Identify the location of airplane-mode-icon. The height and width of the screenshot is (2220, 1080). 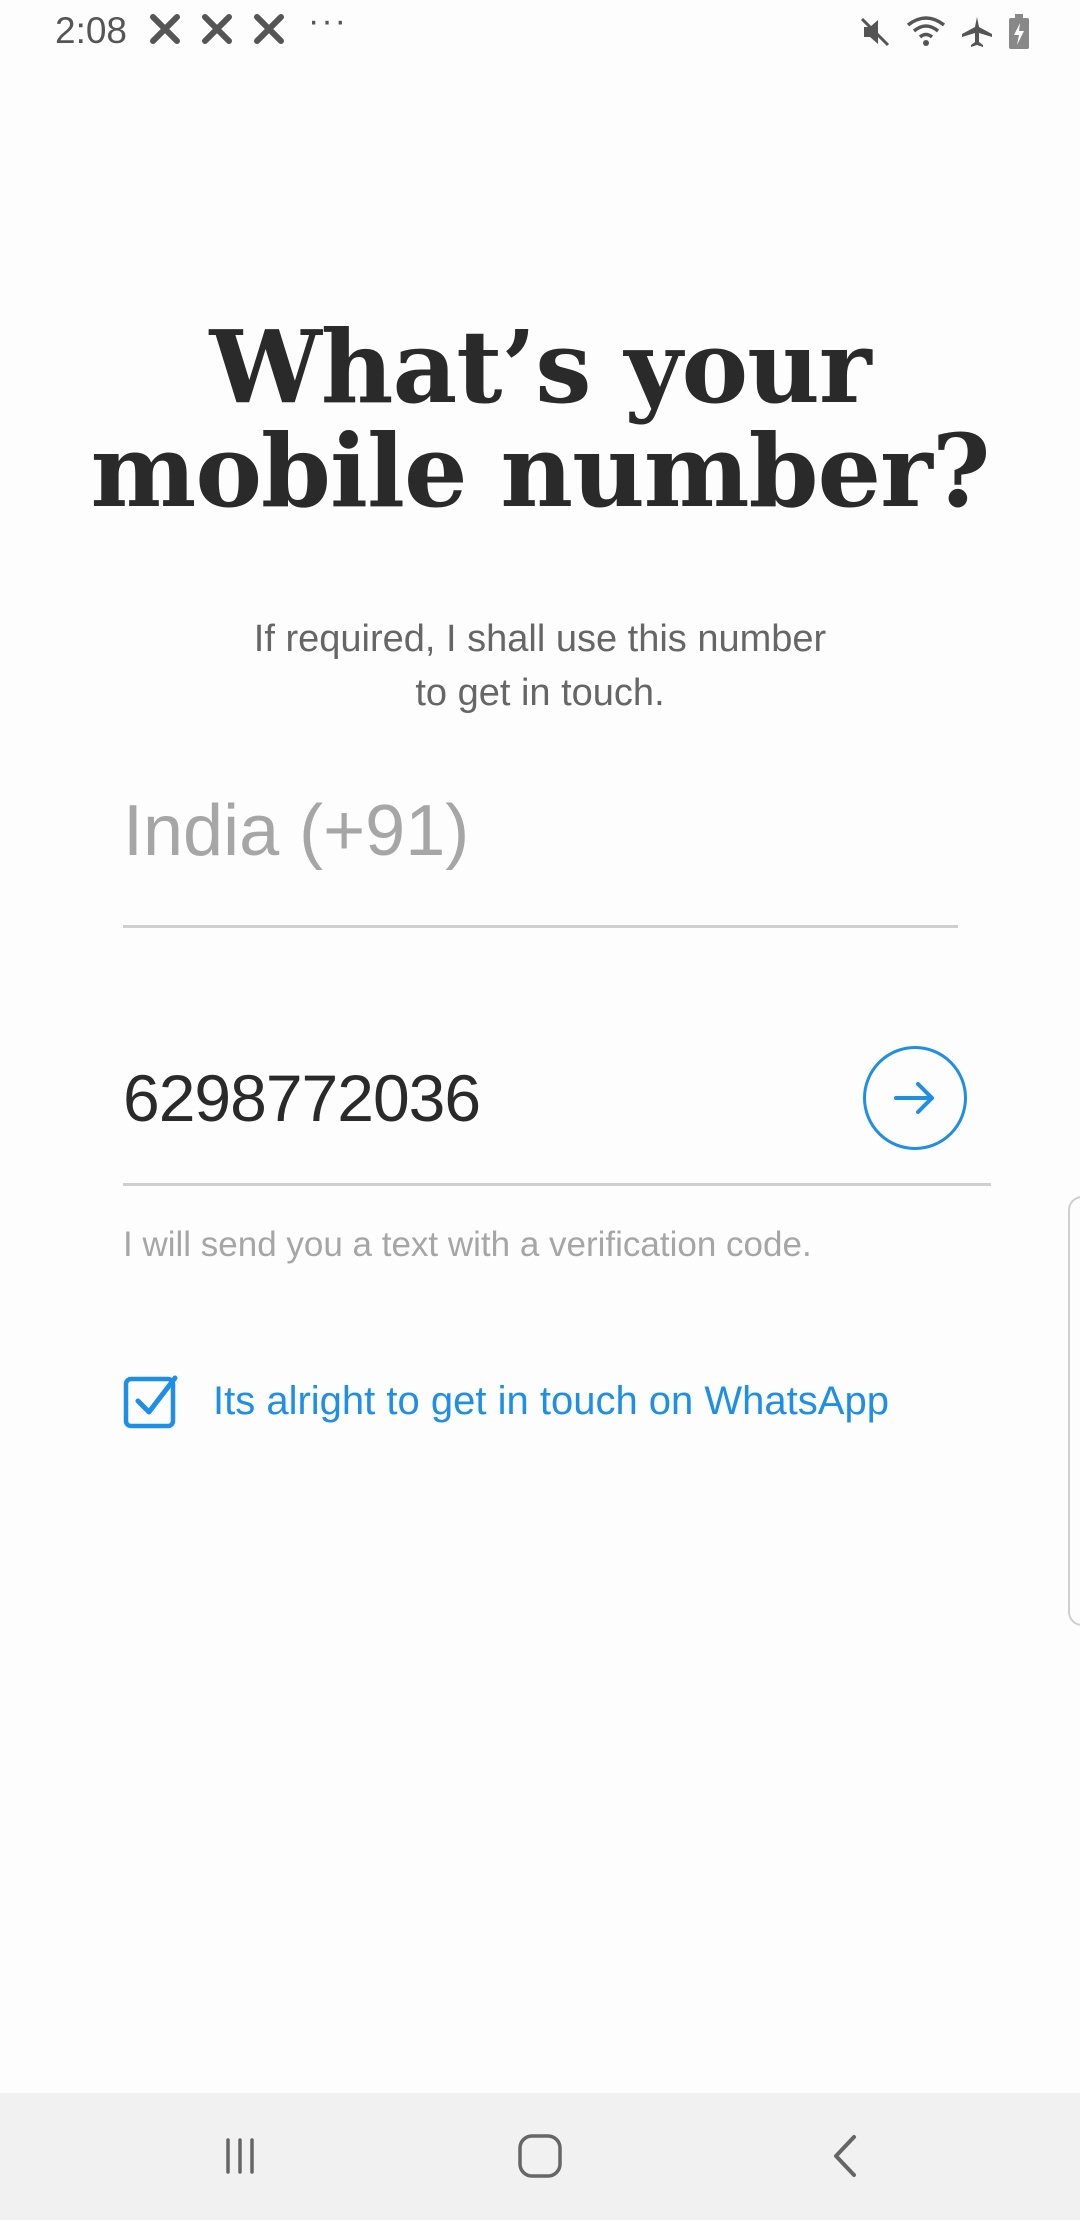
(977, 34).